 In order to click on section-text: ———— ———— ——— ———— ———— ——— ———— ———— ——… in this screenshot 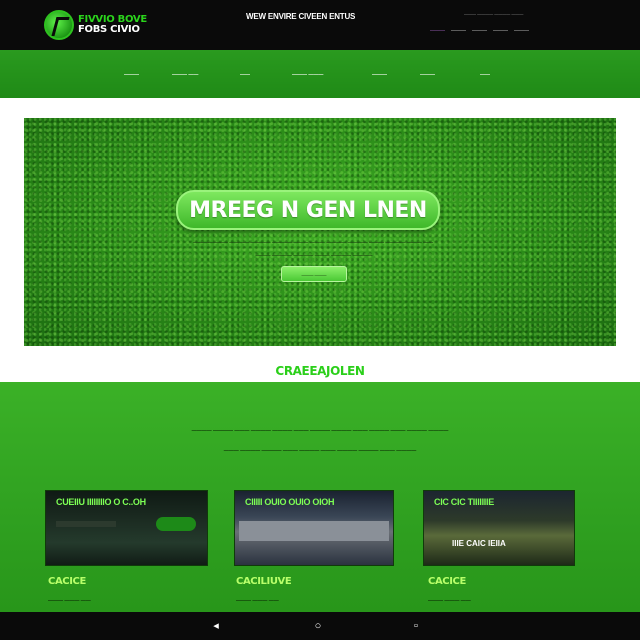, I will do `click(320, 431)`.